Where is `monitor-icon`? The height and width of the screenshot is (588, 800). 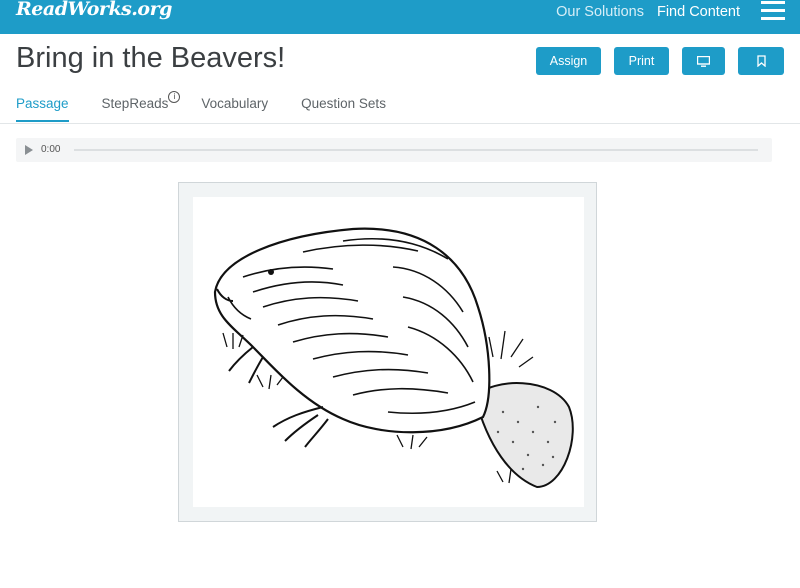
monitor-icon is located at coordinates (703, 61).